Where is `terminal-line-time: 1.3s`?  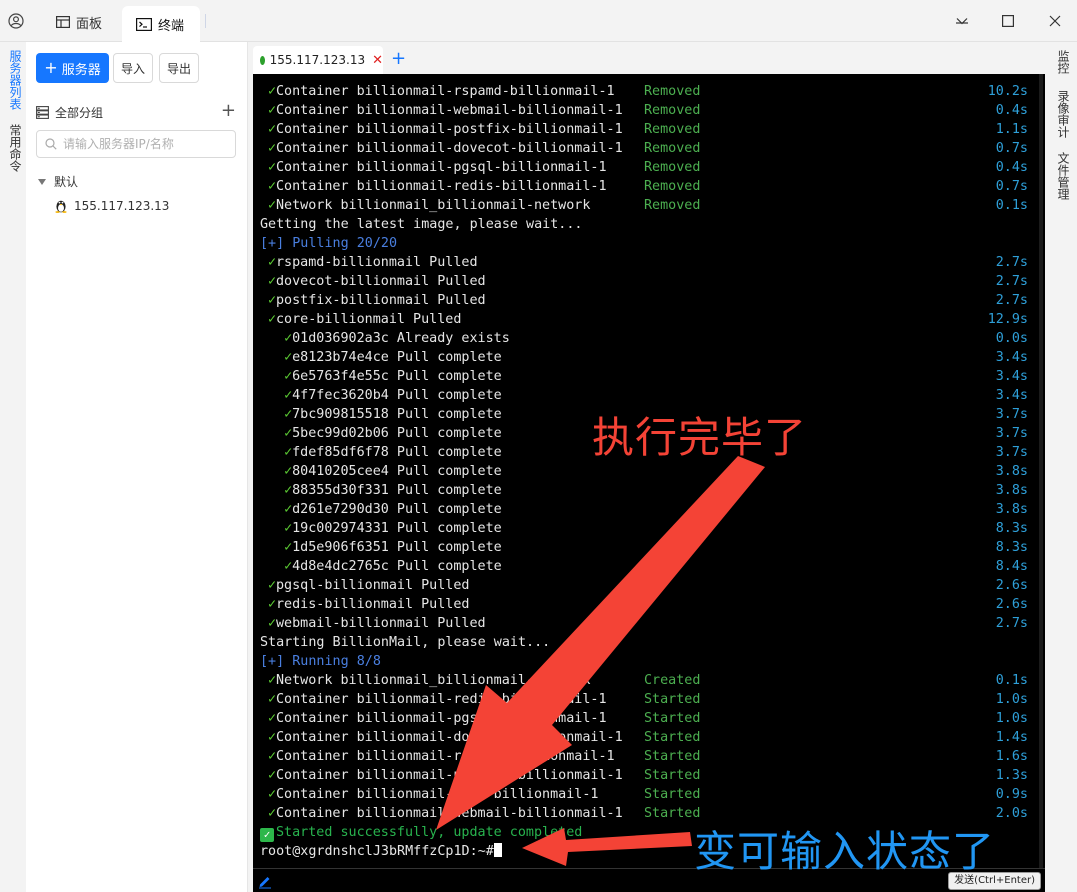 terminal-line-time: 1.3s is located at coordinates (1011, 775).